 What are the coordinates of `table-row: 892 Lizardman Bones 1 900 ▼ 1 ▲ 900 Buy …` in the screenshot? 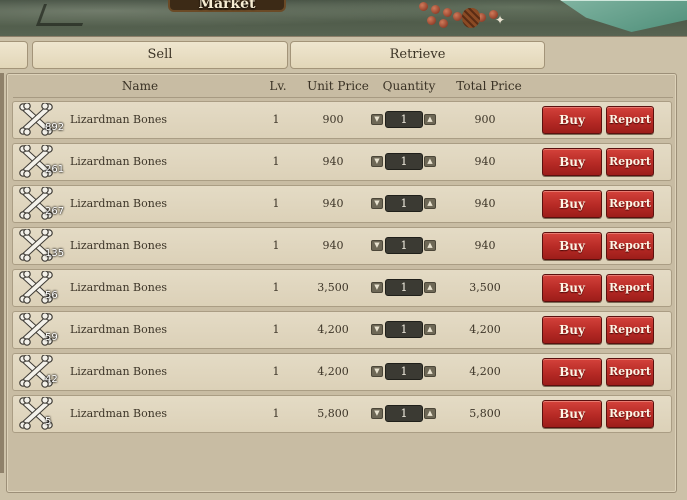 It's located at (342, 120).